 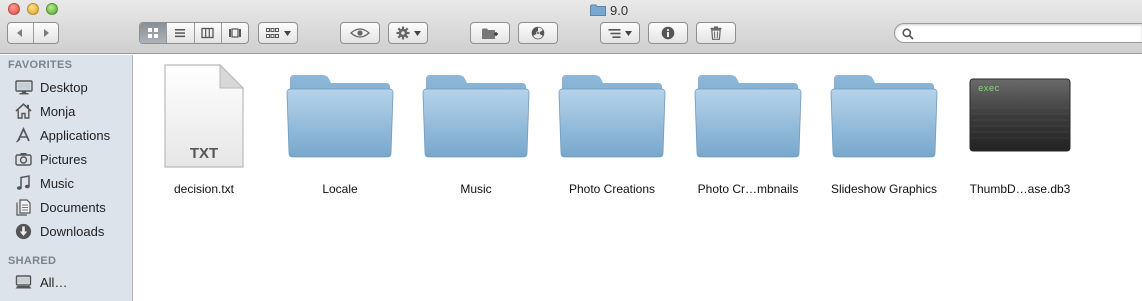 I want to click on shared-heading: SHARED, so click(x=32, y=261).